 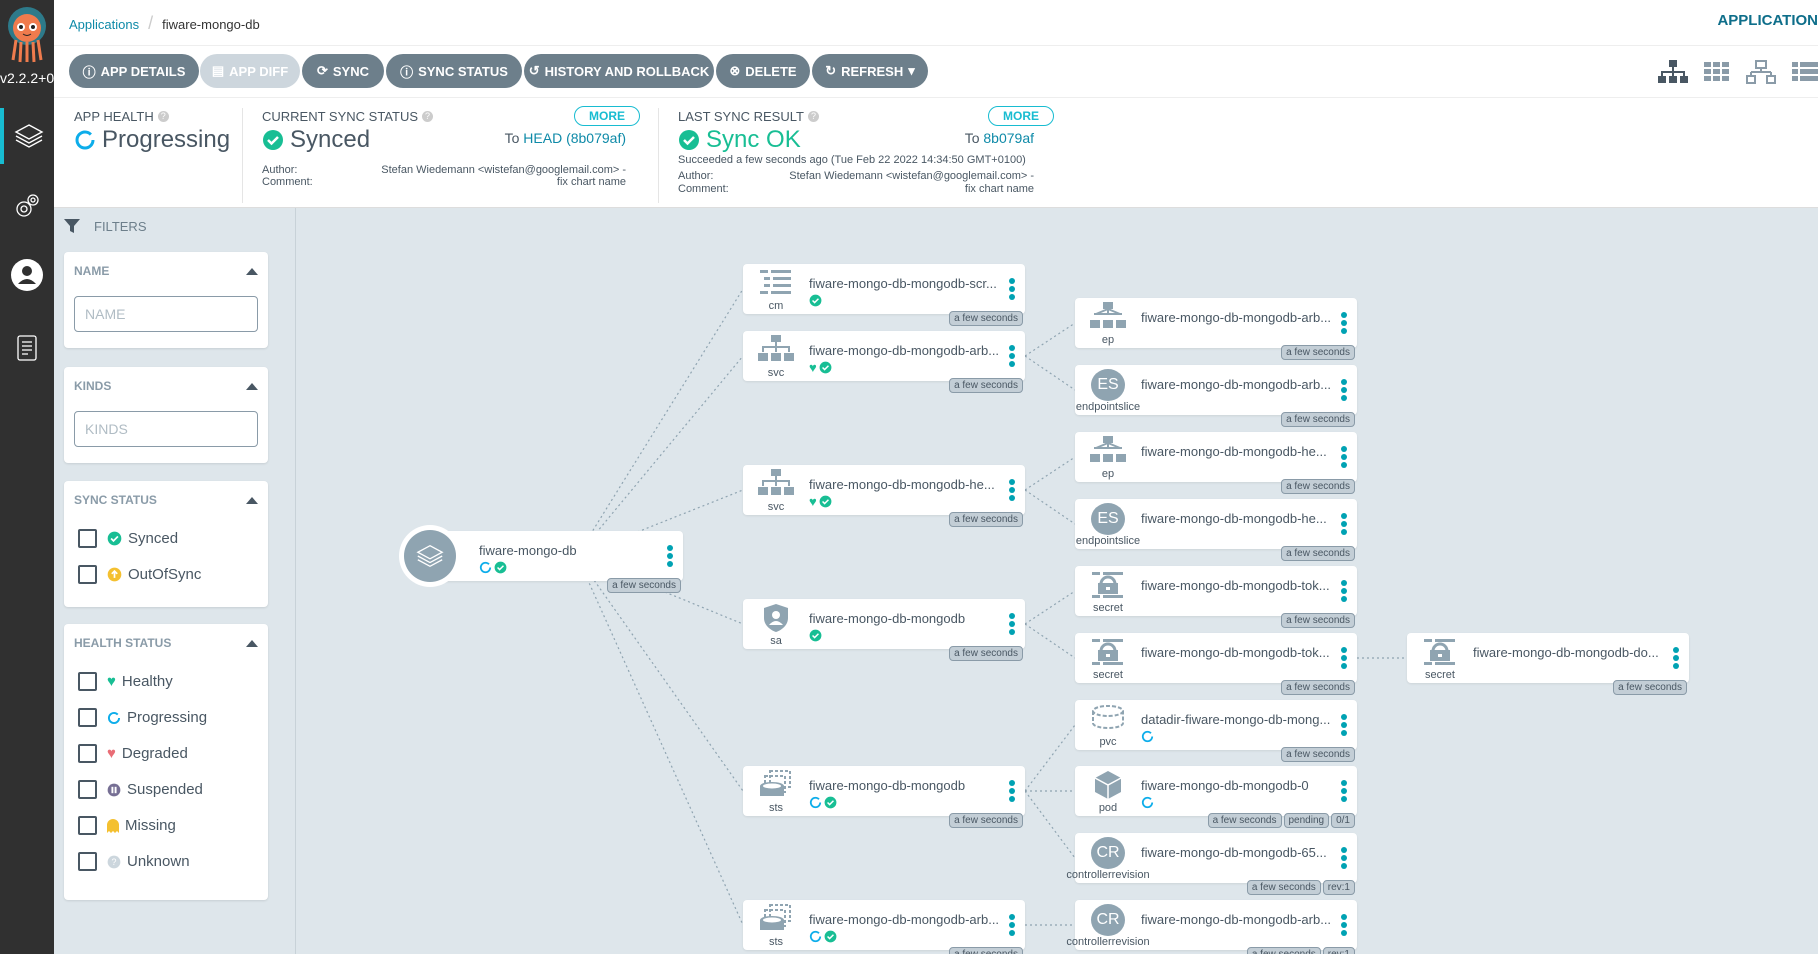 I want to click on pod-icon, so click(x=1108, y=785).